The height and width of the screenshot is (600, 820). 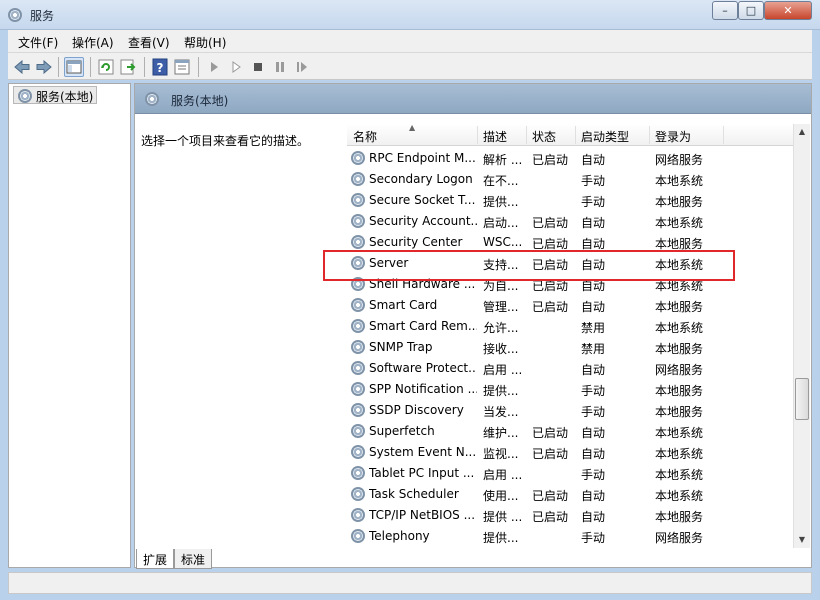 What do you see at coordinates (410, 583) in the screenshot?
I see `status-bar` at bounding box center [410, 583].